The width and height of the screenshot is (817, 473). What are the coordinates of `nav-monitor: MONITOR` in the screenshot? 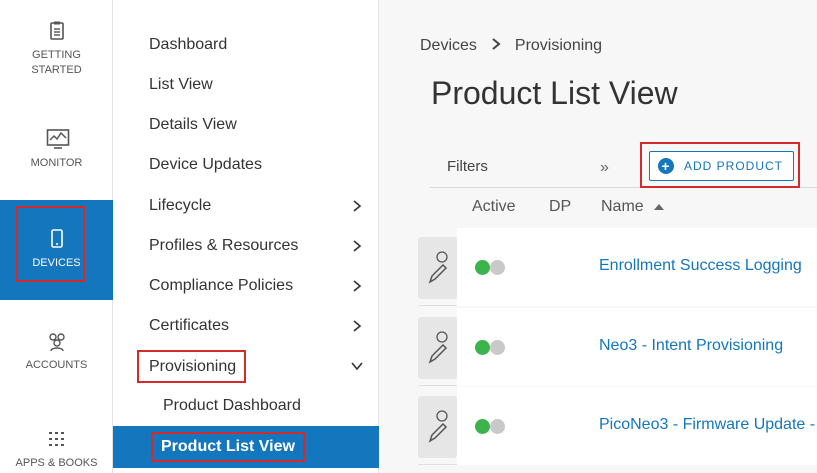 It's located at (56, 158).